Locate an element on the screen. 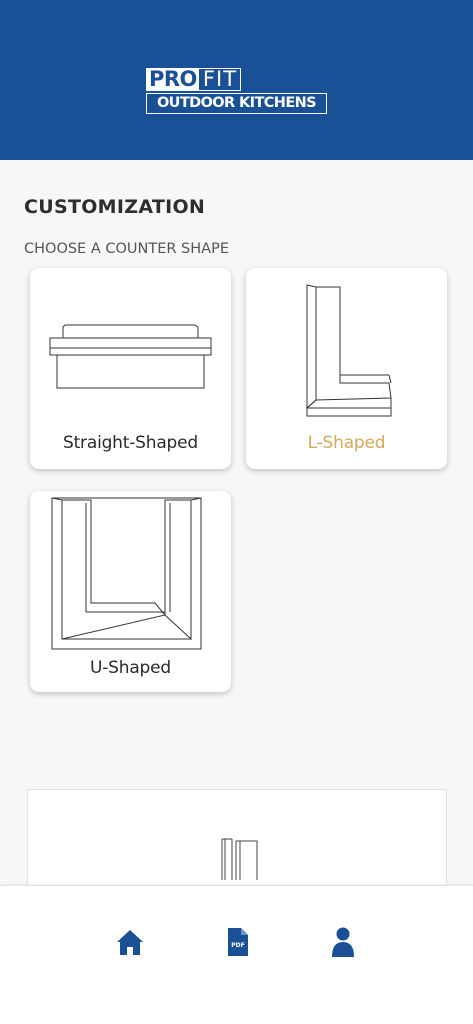  profit-logo: PRO FIT OUTDOOR KITCHENS is located at coordinates (236, 91).